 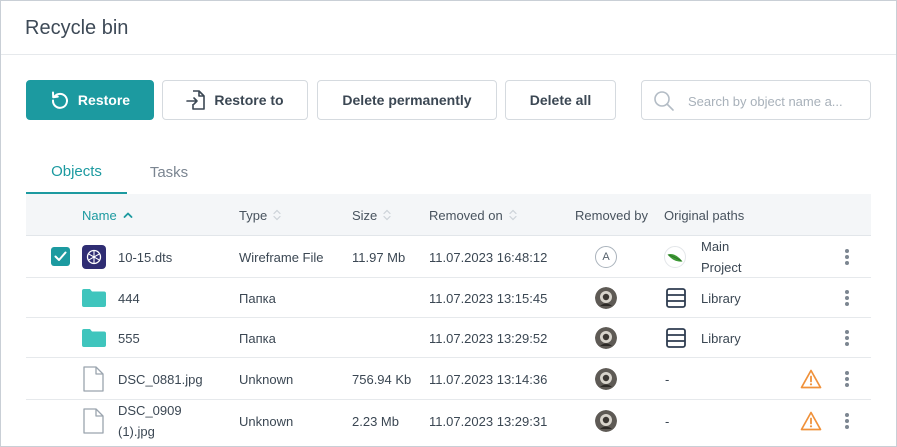 I want to click on column-header-removed-on-label: Removed on, so click(x=466, y=215).